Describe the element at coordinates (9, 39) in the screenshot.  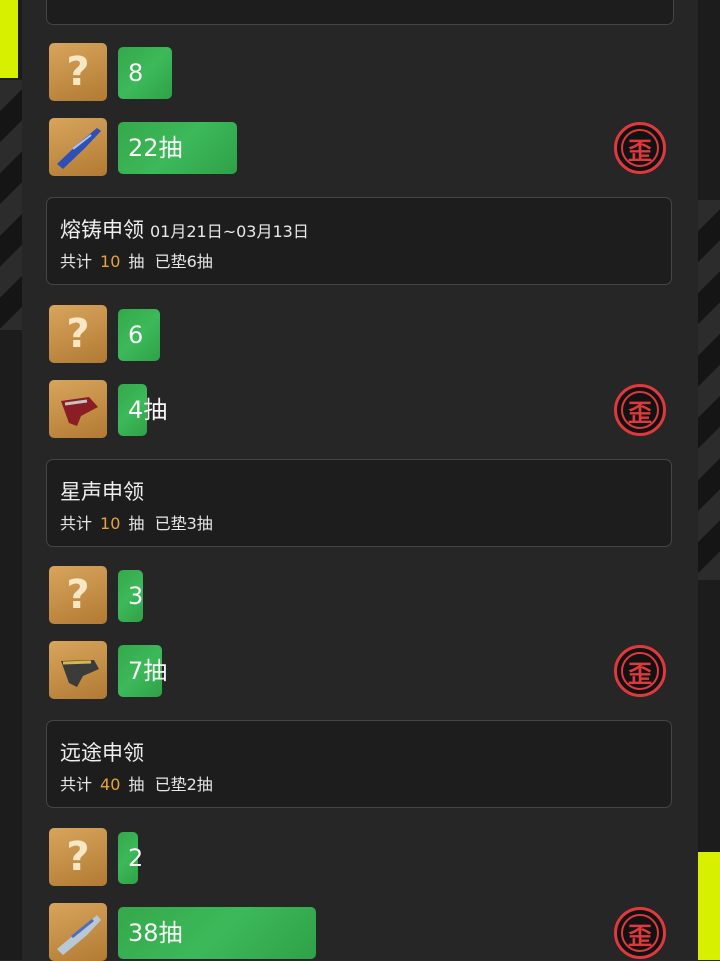
I see `accent-left-top` at that location.